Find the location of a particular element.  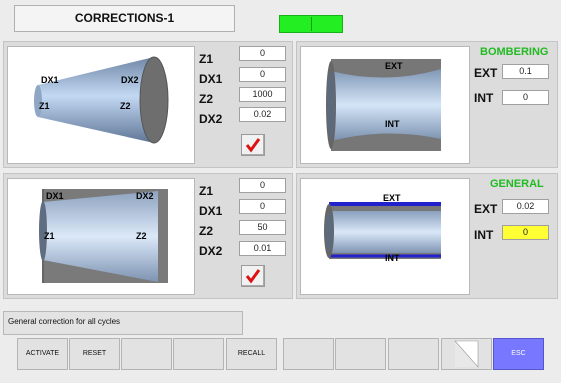

diagram-general: EXT INT is located at coordinates (385, 236).